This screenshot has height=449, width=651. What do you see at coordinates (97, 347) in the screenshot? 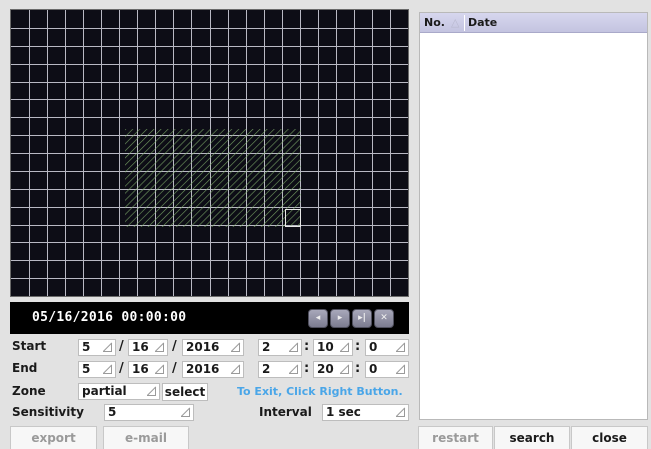
I see `start-month-select: 5` at bounding box center [97, 347].